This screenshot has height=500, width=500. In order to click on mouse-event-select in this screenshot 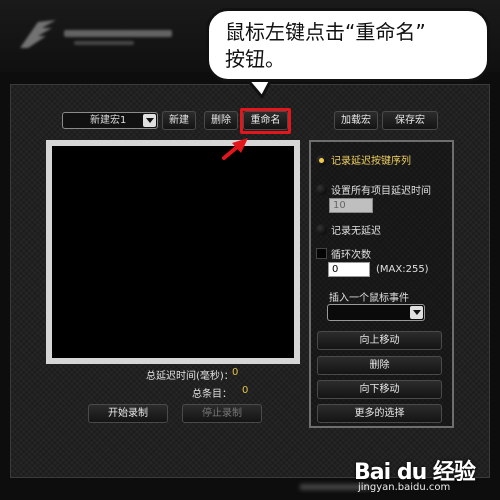, I will do `click(376, 312)`.